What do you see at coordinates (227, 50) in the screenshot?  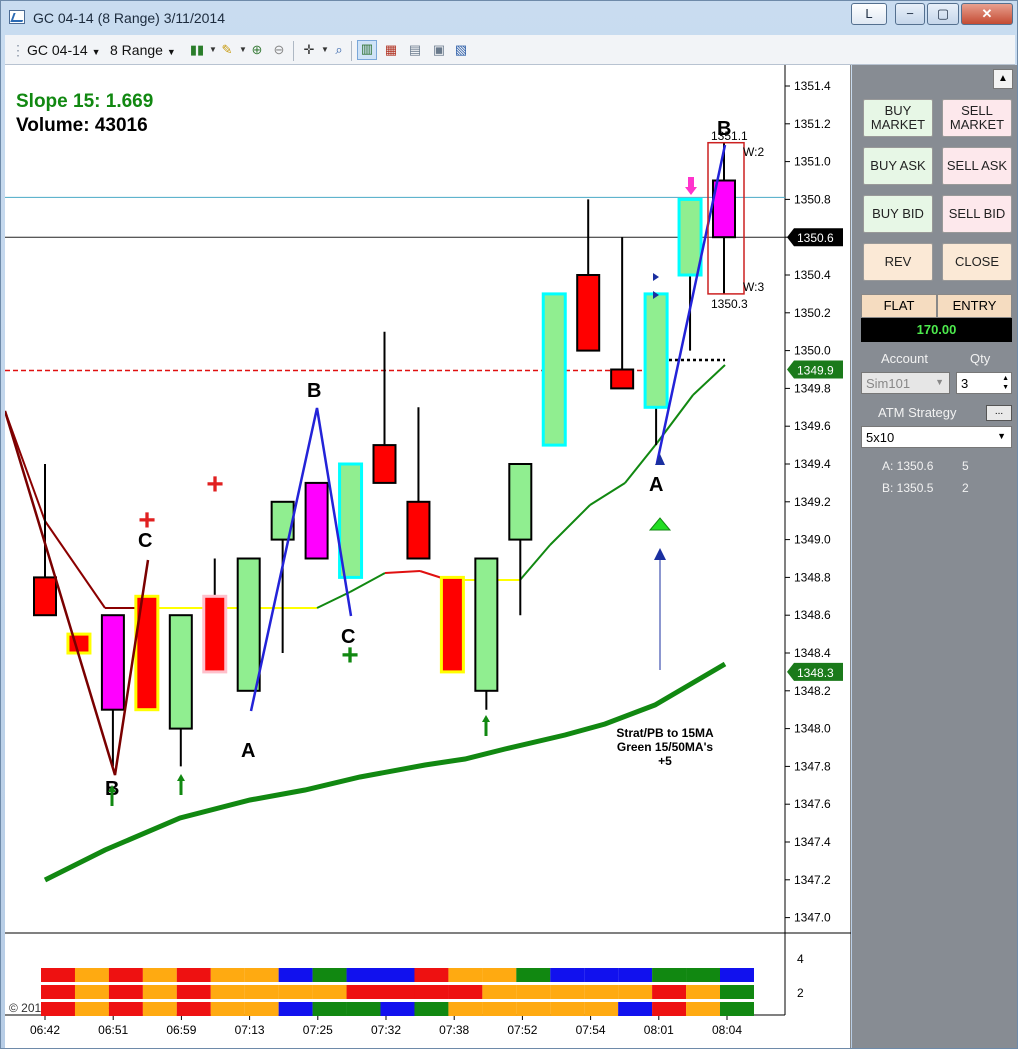 I see `pencil-icon: ✎` at bounding box center [227, 50].